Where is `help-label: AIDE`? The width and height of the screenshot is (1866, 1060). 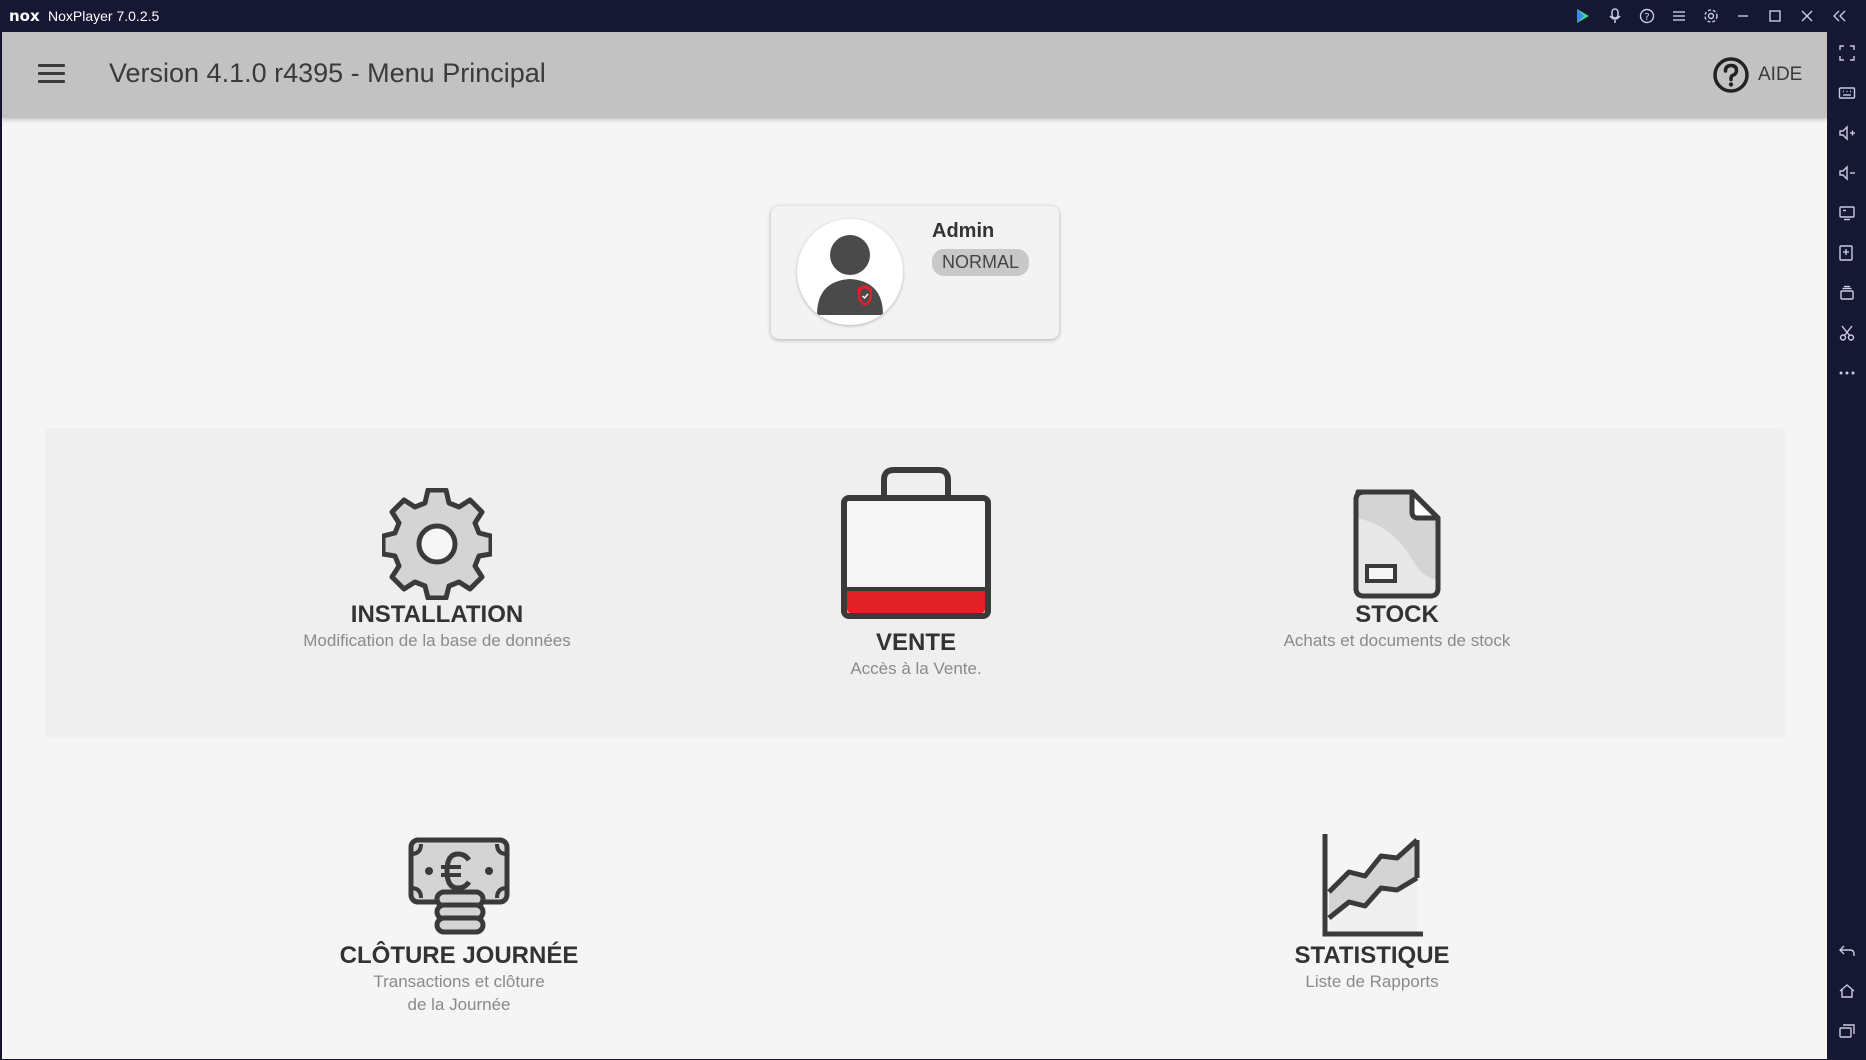 help-label: AIDE is located at coordinates (1780, 74).